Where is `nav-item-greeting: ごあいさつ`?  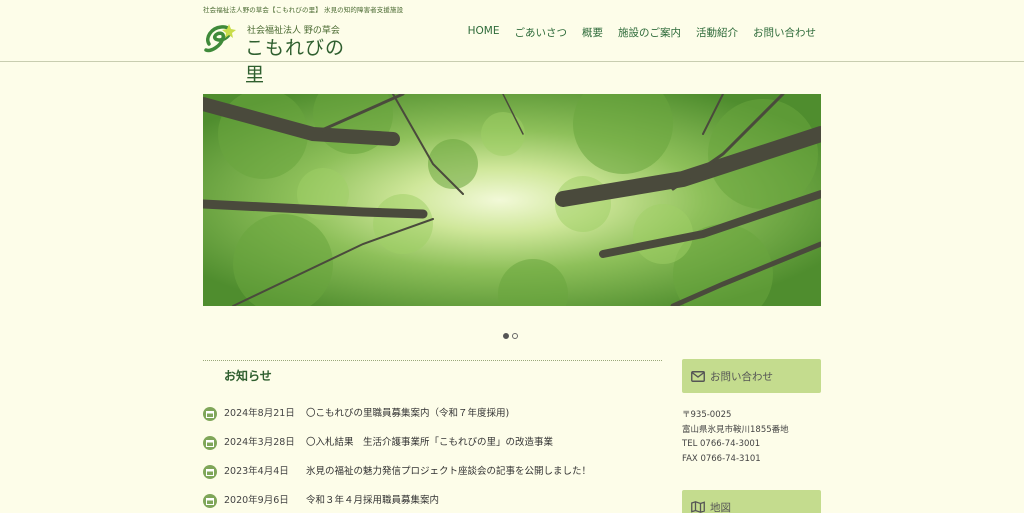
nav-item-greeting: ごあいさつ is located at coordinates (541, 32).